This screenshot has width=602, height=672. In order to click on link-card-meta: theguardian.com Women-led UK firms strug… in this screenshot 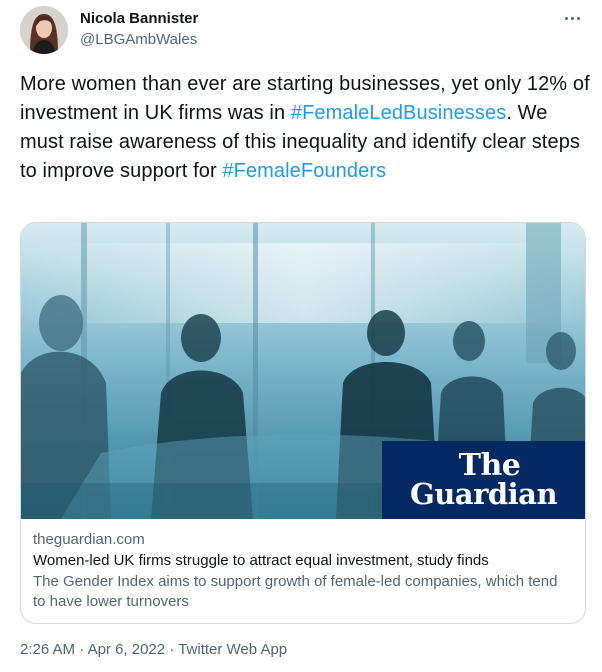, I will do `click(303, 565)`.